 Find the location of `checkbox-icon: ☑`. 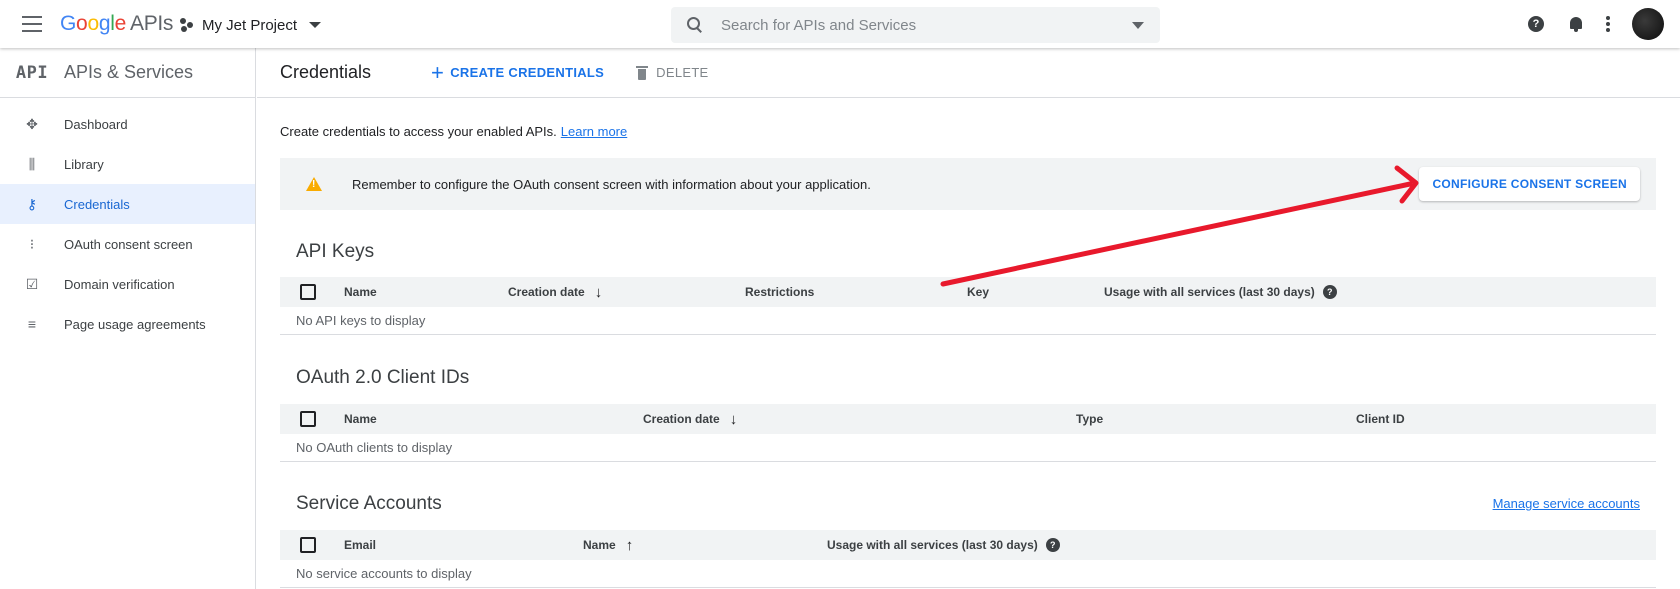

checkbox-icon: ☑ is located at coordinates (32, 283).